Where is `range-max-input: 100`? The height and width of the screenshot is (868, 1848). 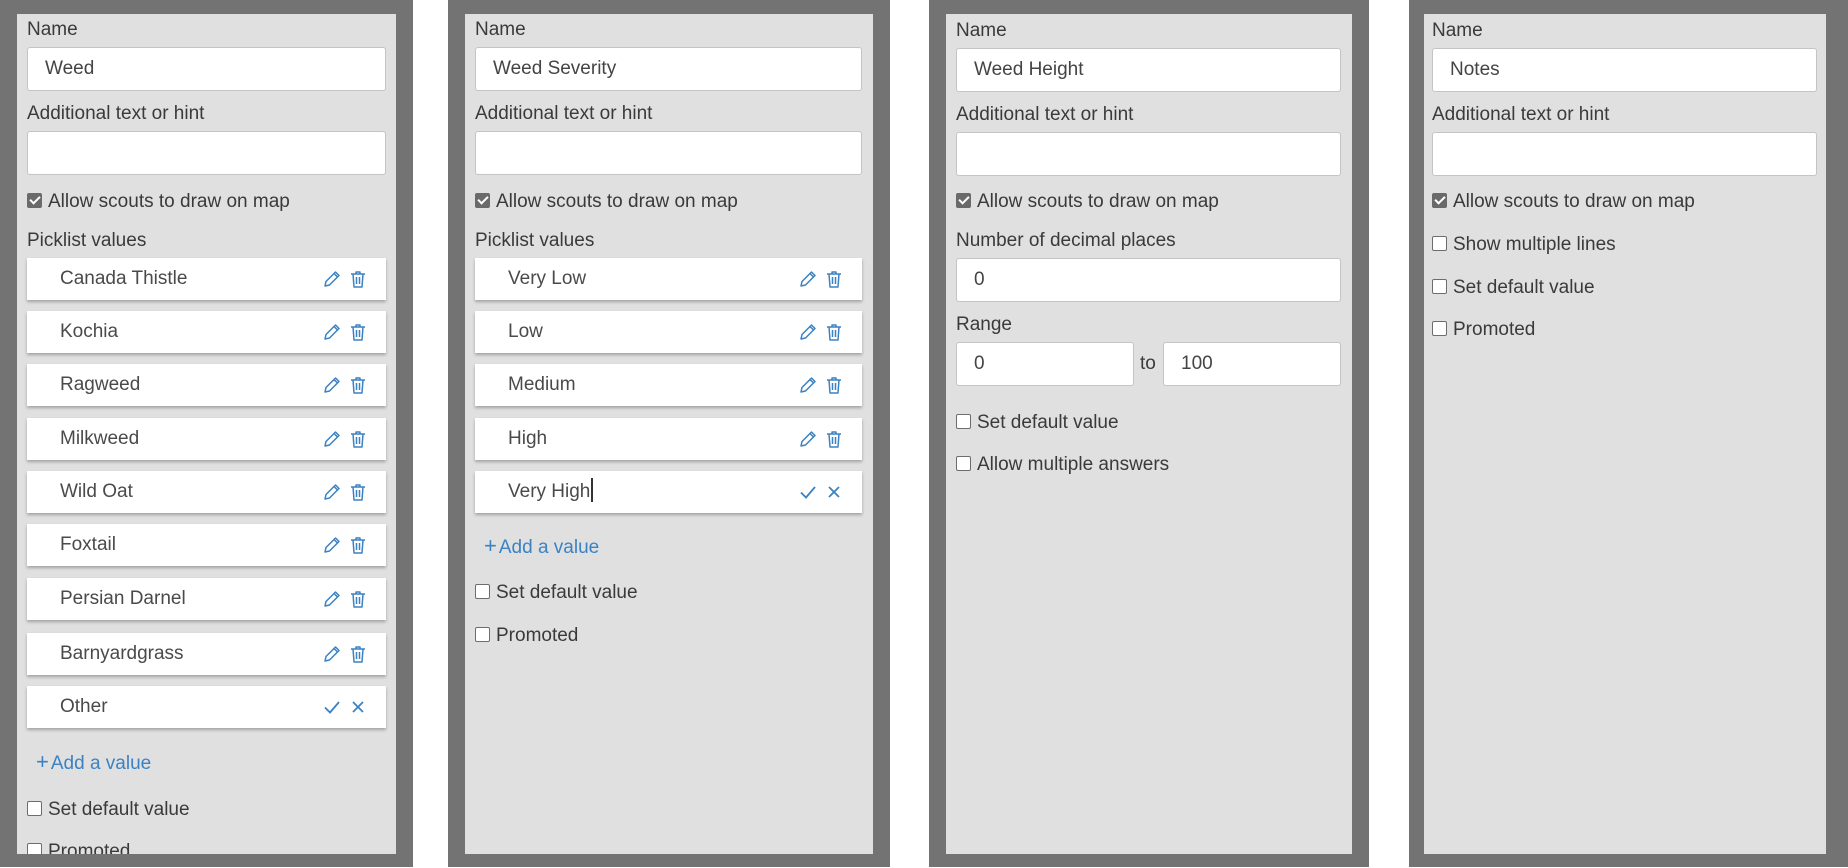 range-max-input: 100 is located at coordinates (1252, 364).